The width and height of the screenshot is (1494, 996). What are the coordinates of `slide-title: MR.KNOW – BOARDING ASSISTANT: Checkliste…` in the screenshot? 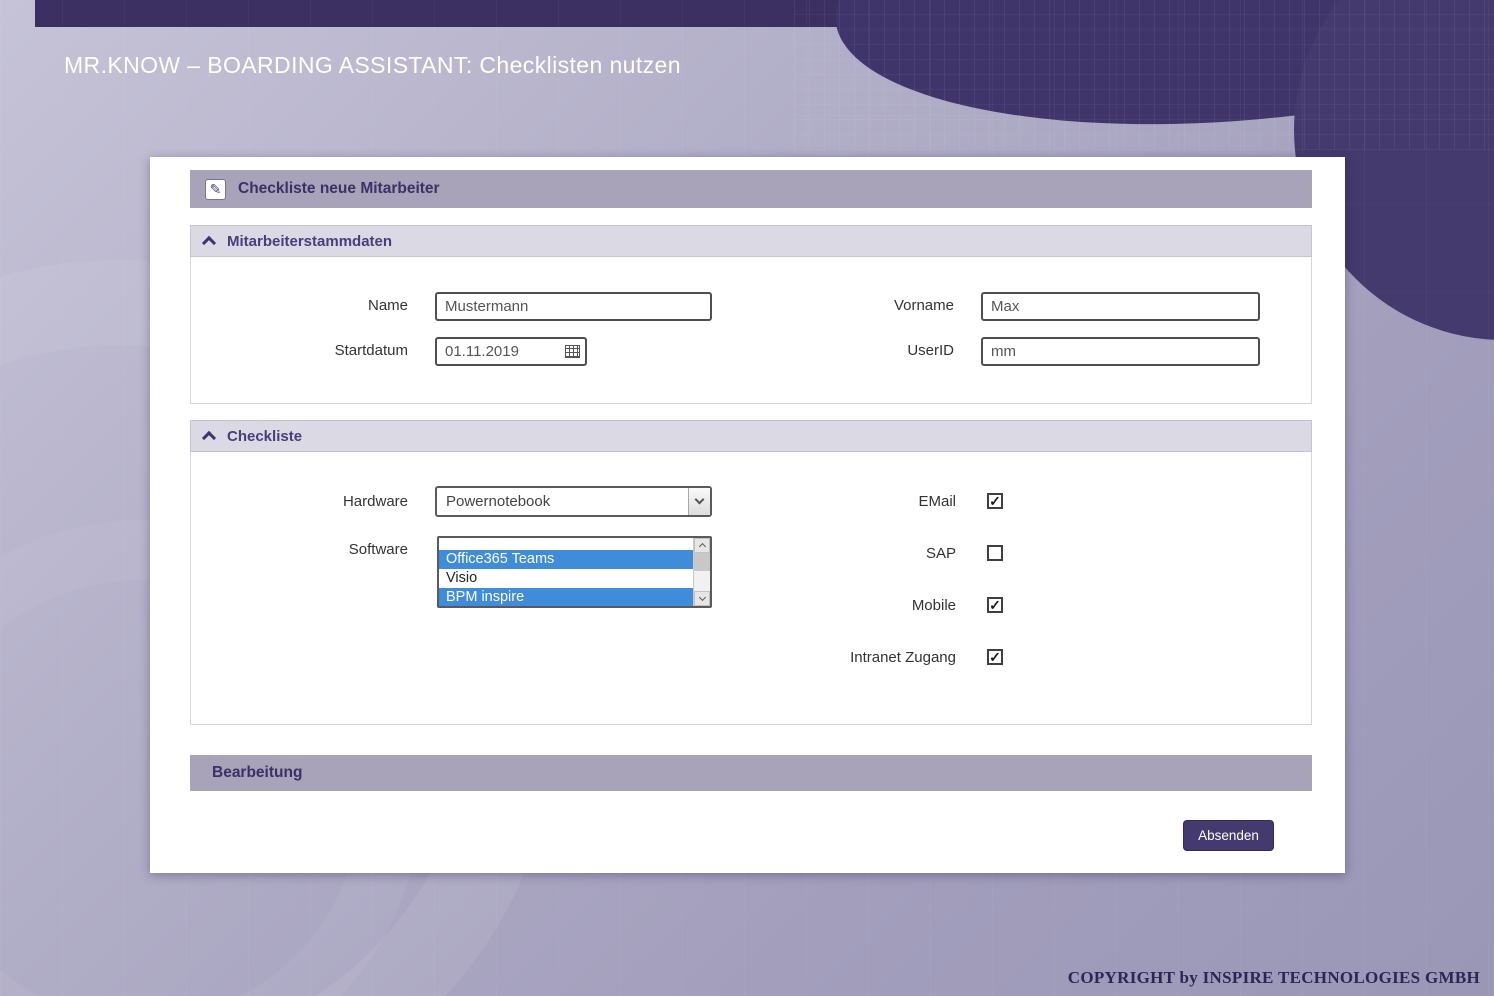 It's located at (372, 65).